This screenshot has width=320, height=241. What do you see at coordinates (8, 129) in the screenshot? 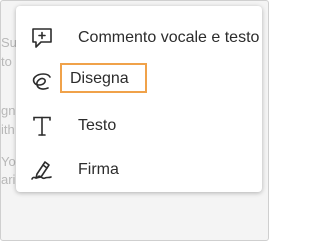
I see `background-text-line: ith` at bounding box center [8, 129].